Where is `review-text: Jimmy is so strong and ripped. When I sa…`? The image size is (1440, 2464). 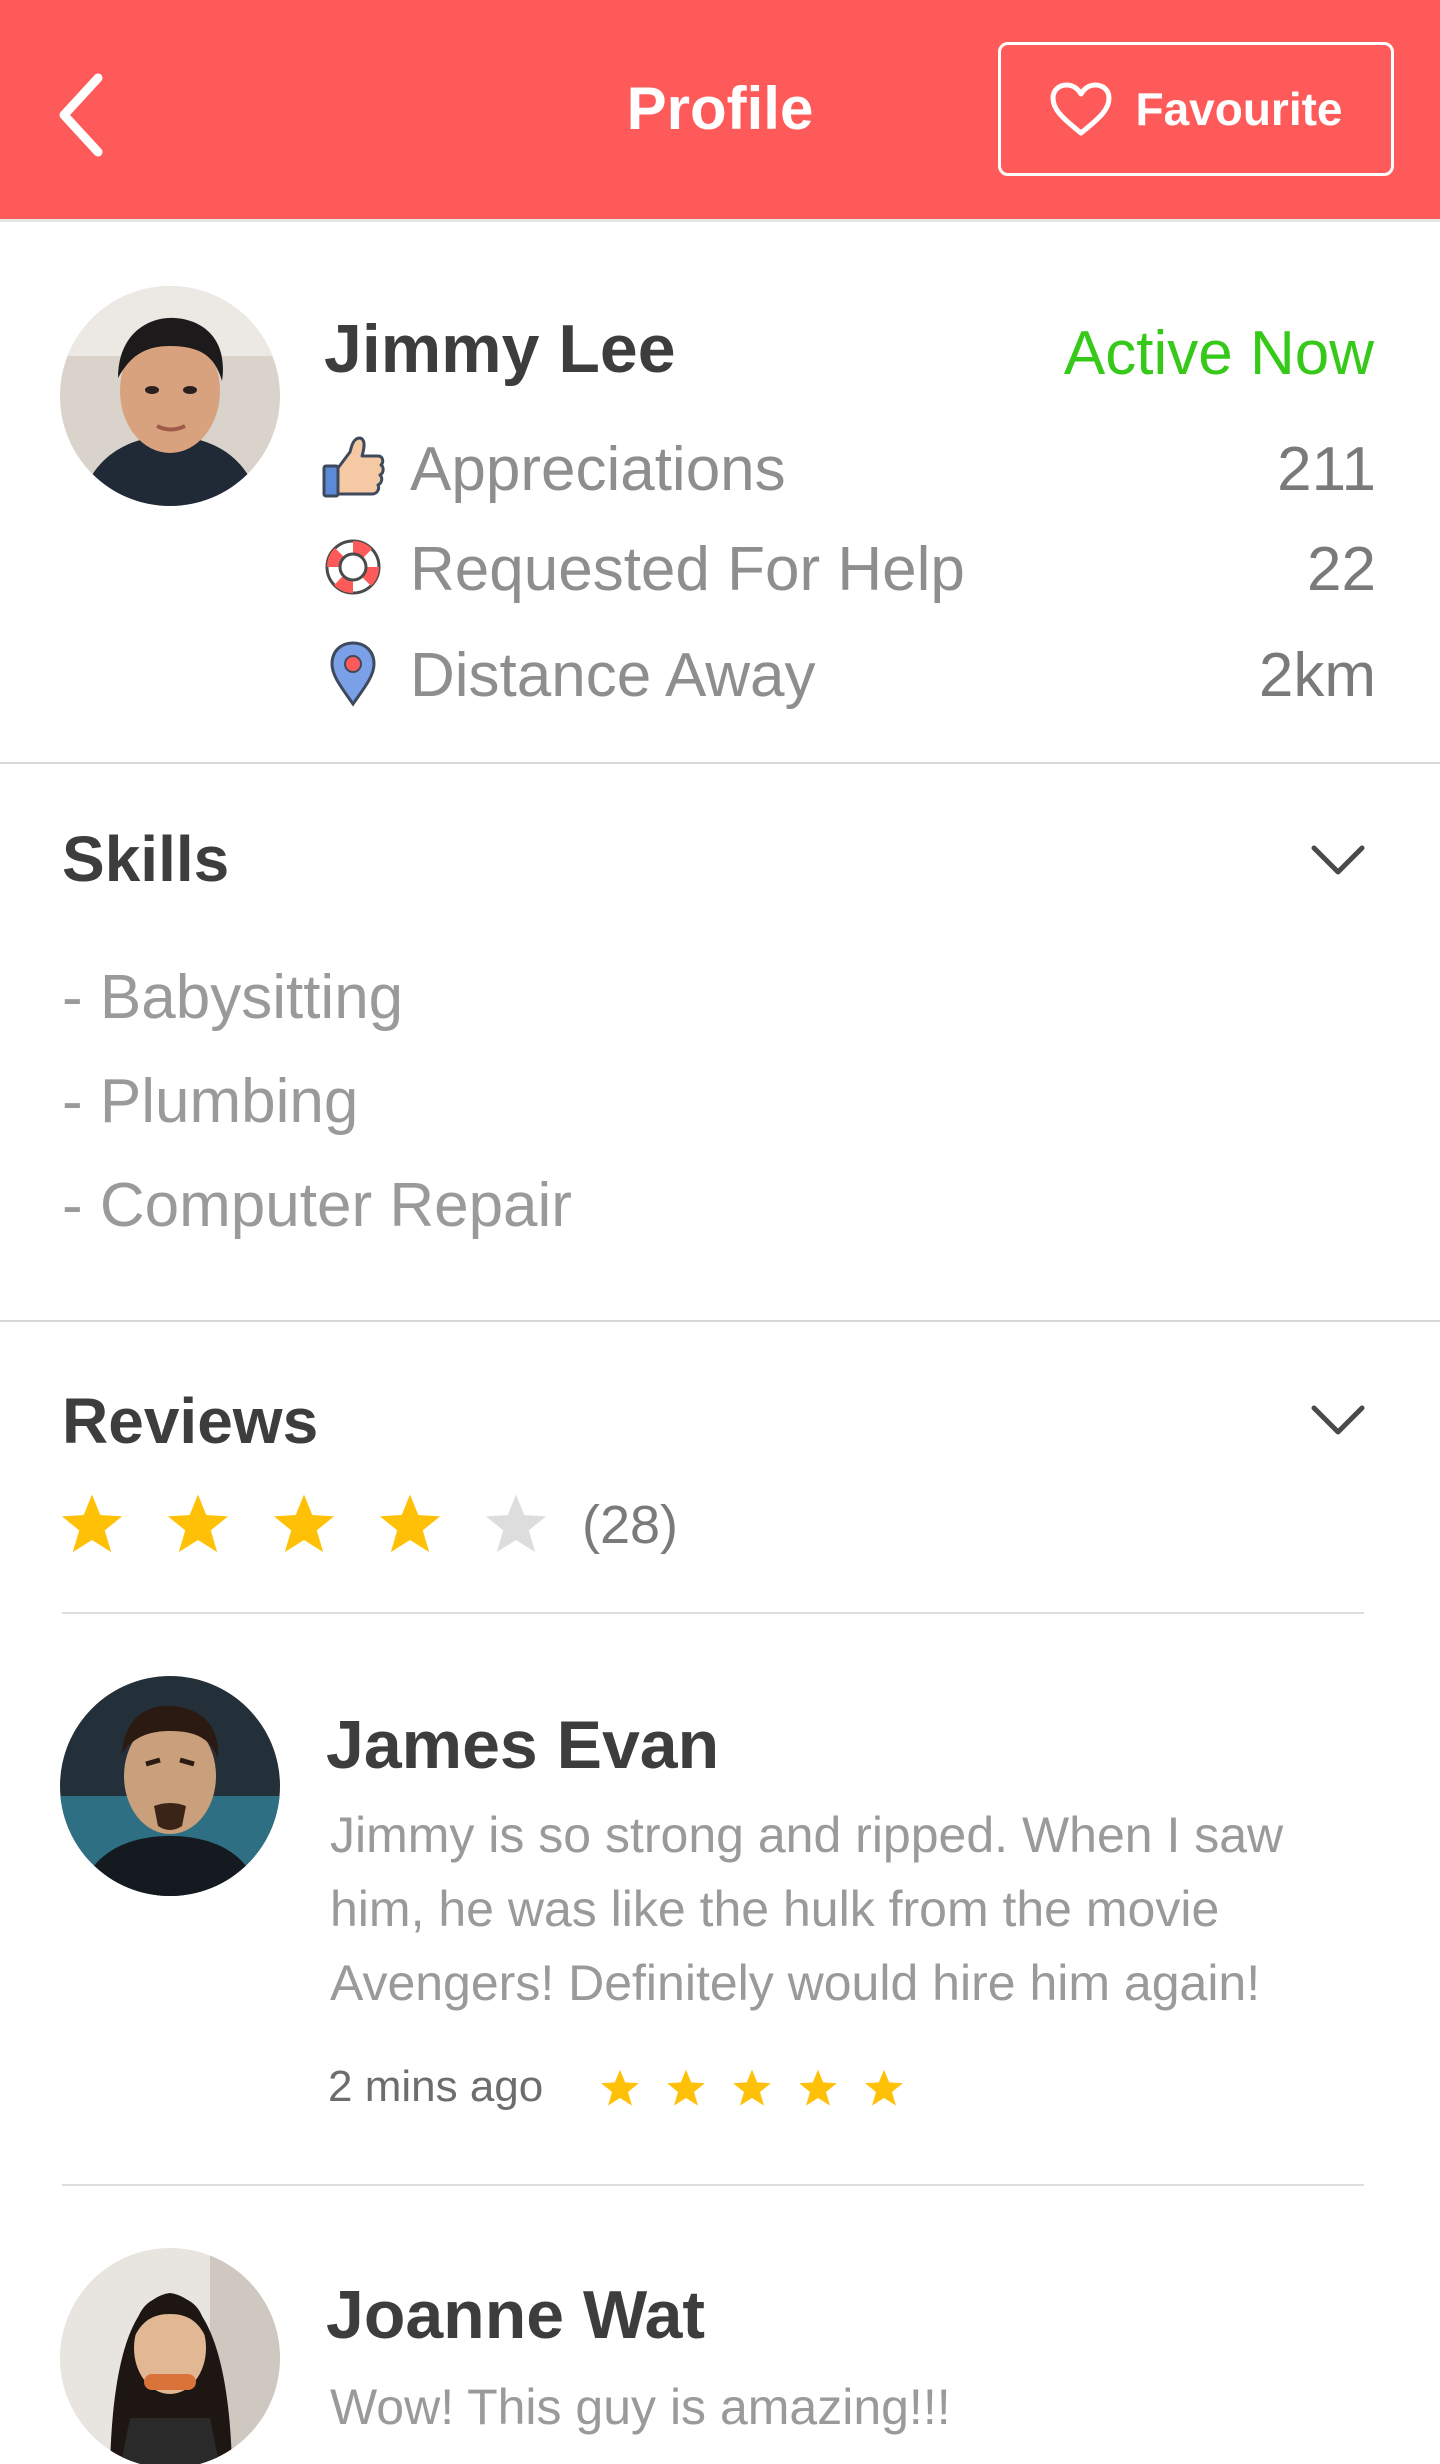
review-text: Jimmy is so strong and ripped. When I sa… is located at coordinates (807, 1909).